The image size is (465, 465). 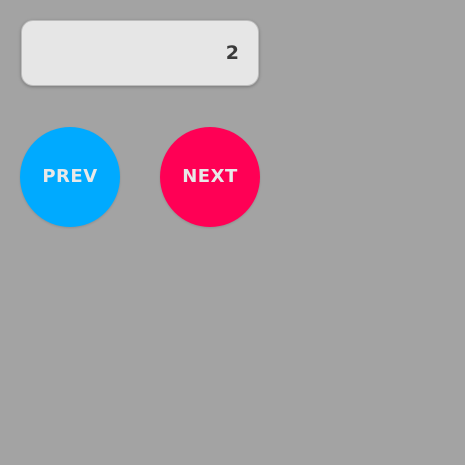 I want to click on prev-button: PREV, so click(x=70, y=177).